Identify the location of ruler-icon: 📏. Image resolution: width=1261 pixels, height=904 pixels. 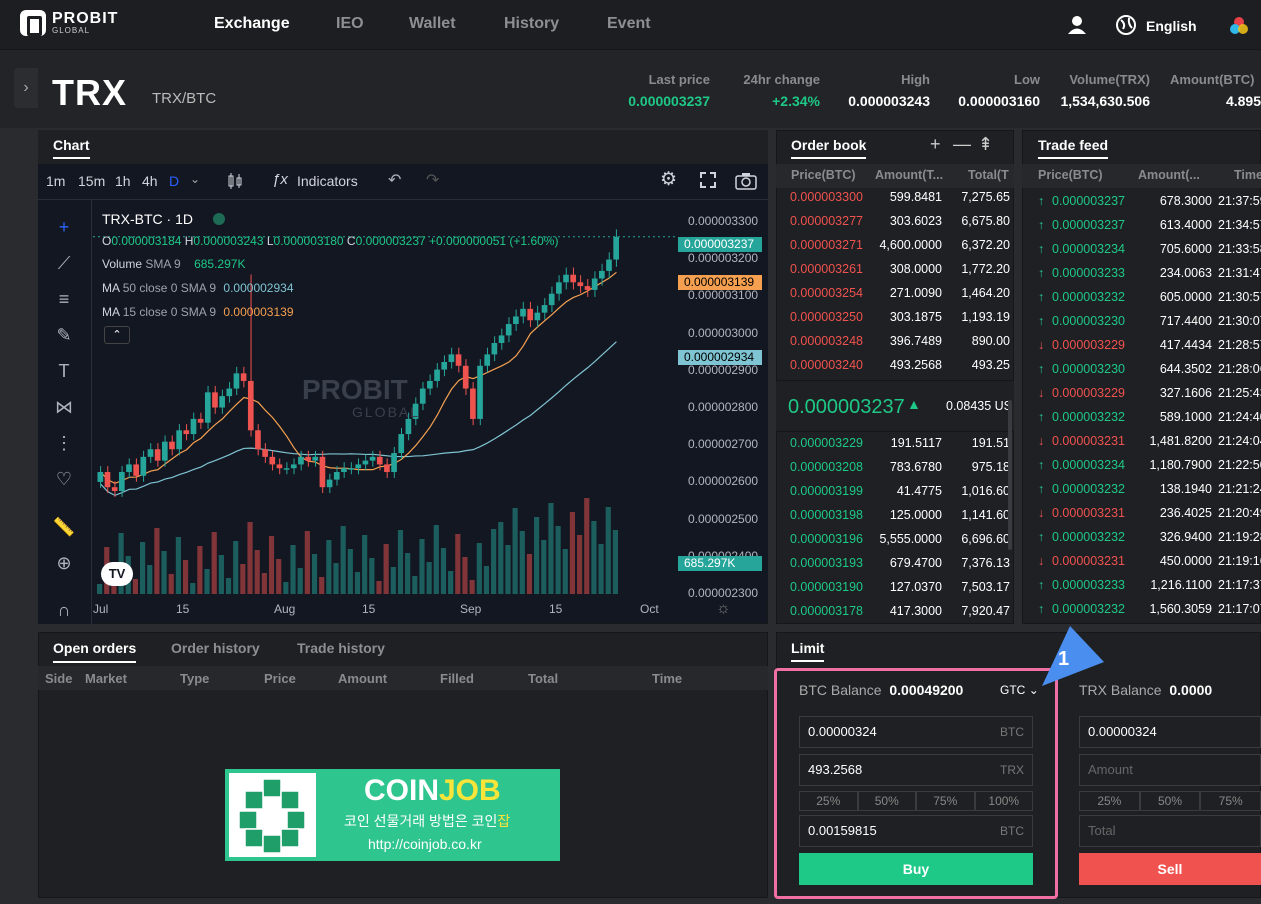
(64, 529).